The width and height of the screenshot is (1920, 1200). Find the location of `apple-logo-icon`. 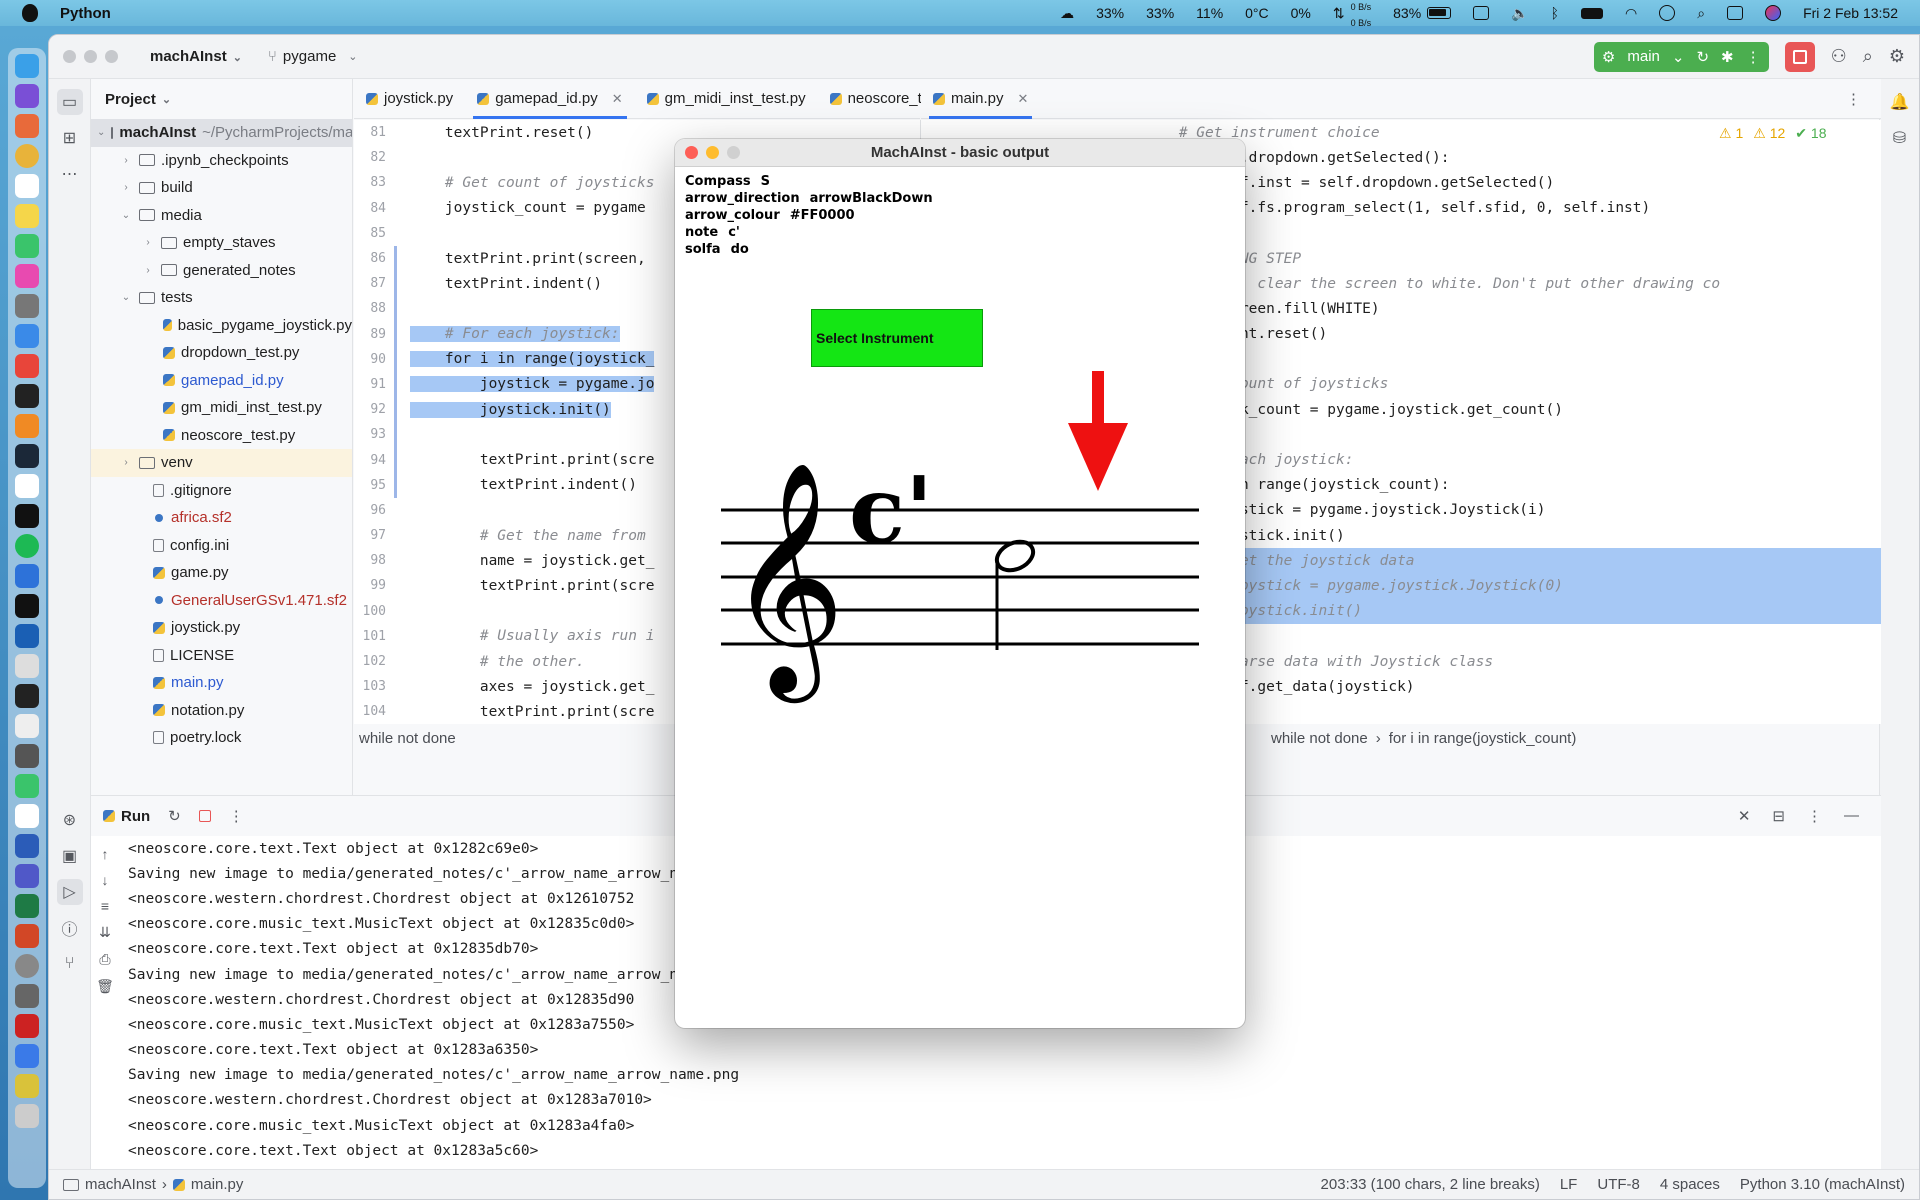

apple-logo-icon is located at coordinates (30, 13).